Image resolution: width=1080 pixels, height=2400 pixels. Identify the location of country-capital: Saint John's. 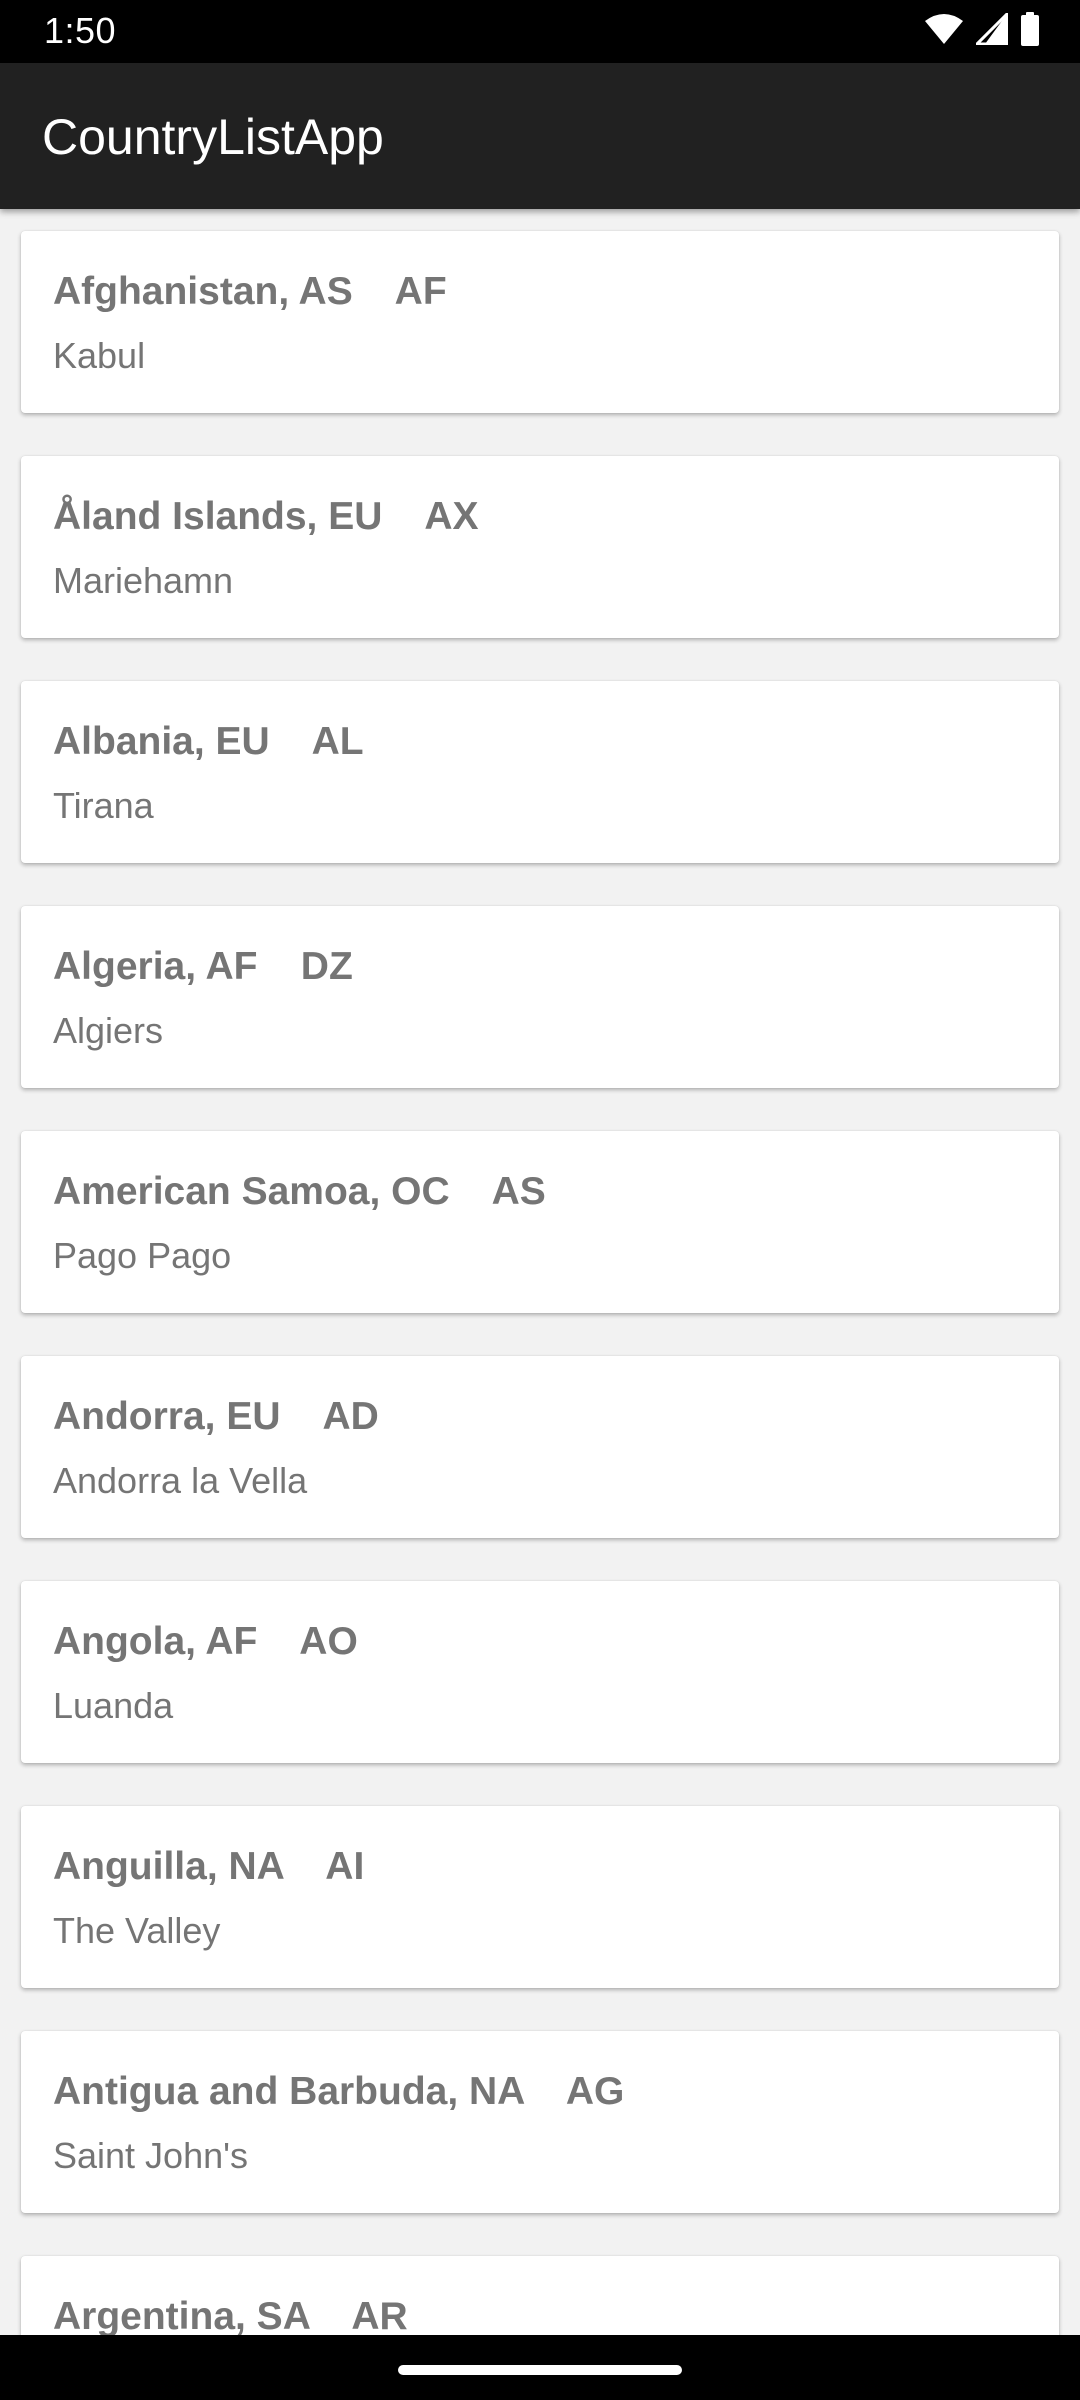
(150, 2155).